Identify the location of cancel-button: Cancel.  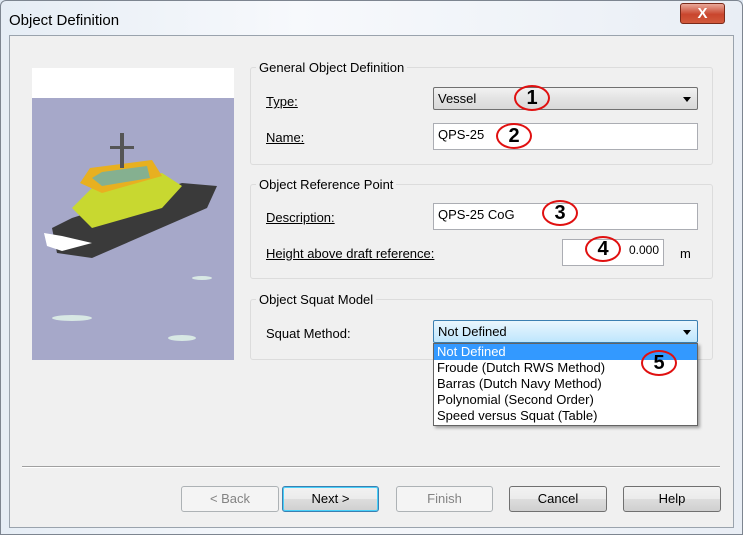
(558, 499).